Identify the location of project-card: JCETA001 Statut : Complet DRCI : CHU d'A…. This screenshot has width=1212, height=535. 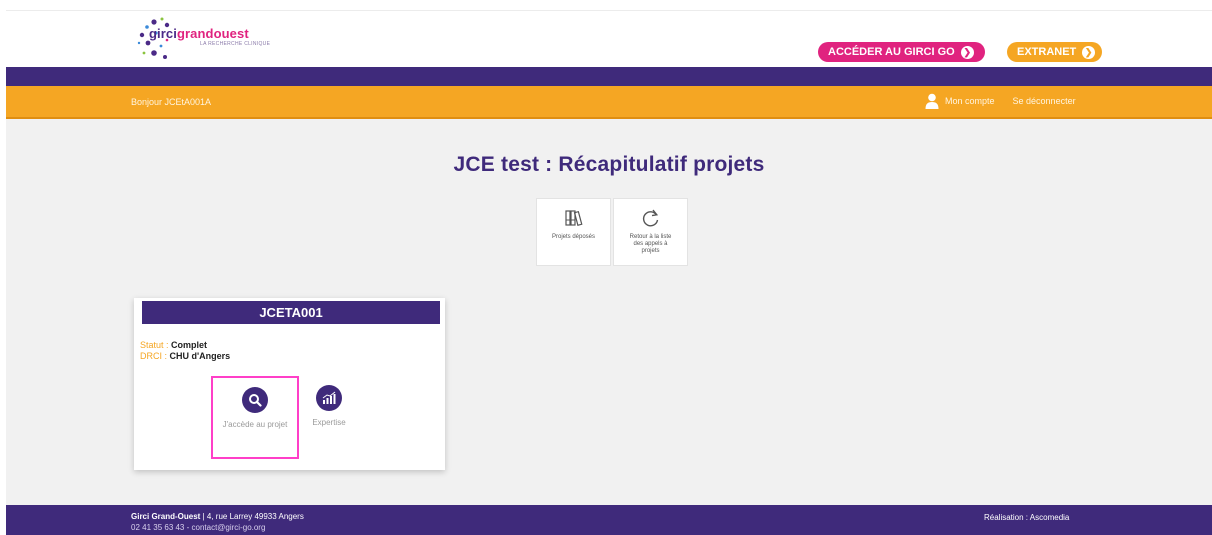
(289, 384).